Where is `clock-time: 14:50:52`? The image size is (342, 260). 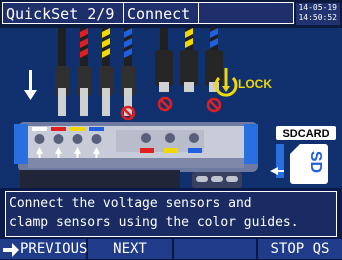 clock-time: 14:50:52 is located at coordinates (317, 17).